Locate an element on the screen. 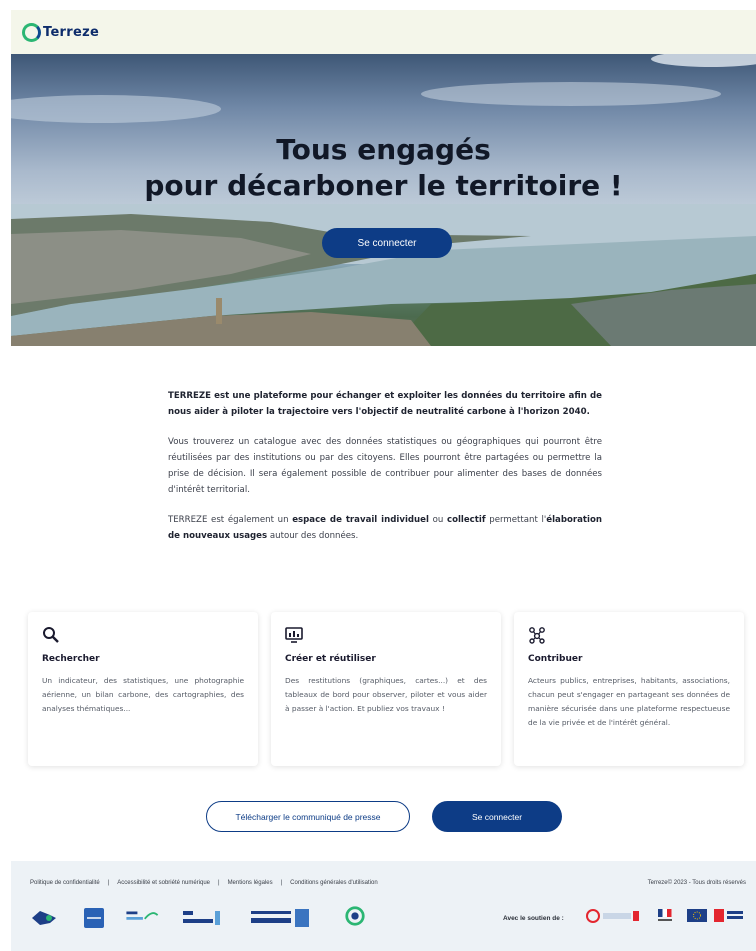  footer-link-privacy: Politique de confidentialité is located at coordinates (65, 883).